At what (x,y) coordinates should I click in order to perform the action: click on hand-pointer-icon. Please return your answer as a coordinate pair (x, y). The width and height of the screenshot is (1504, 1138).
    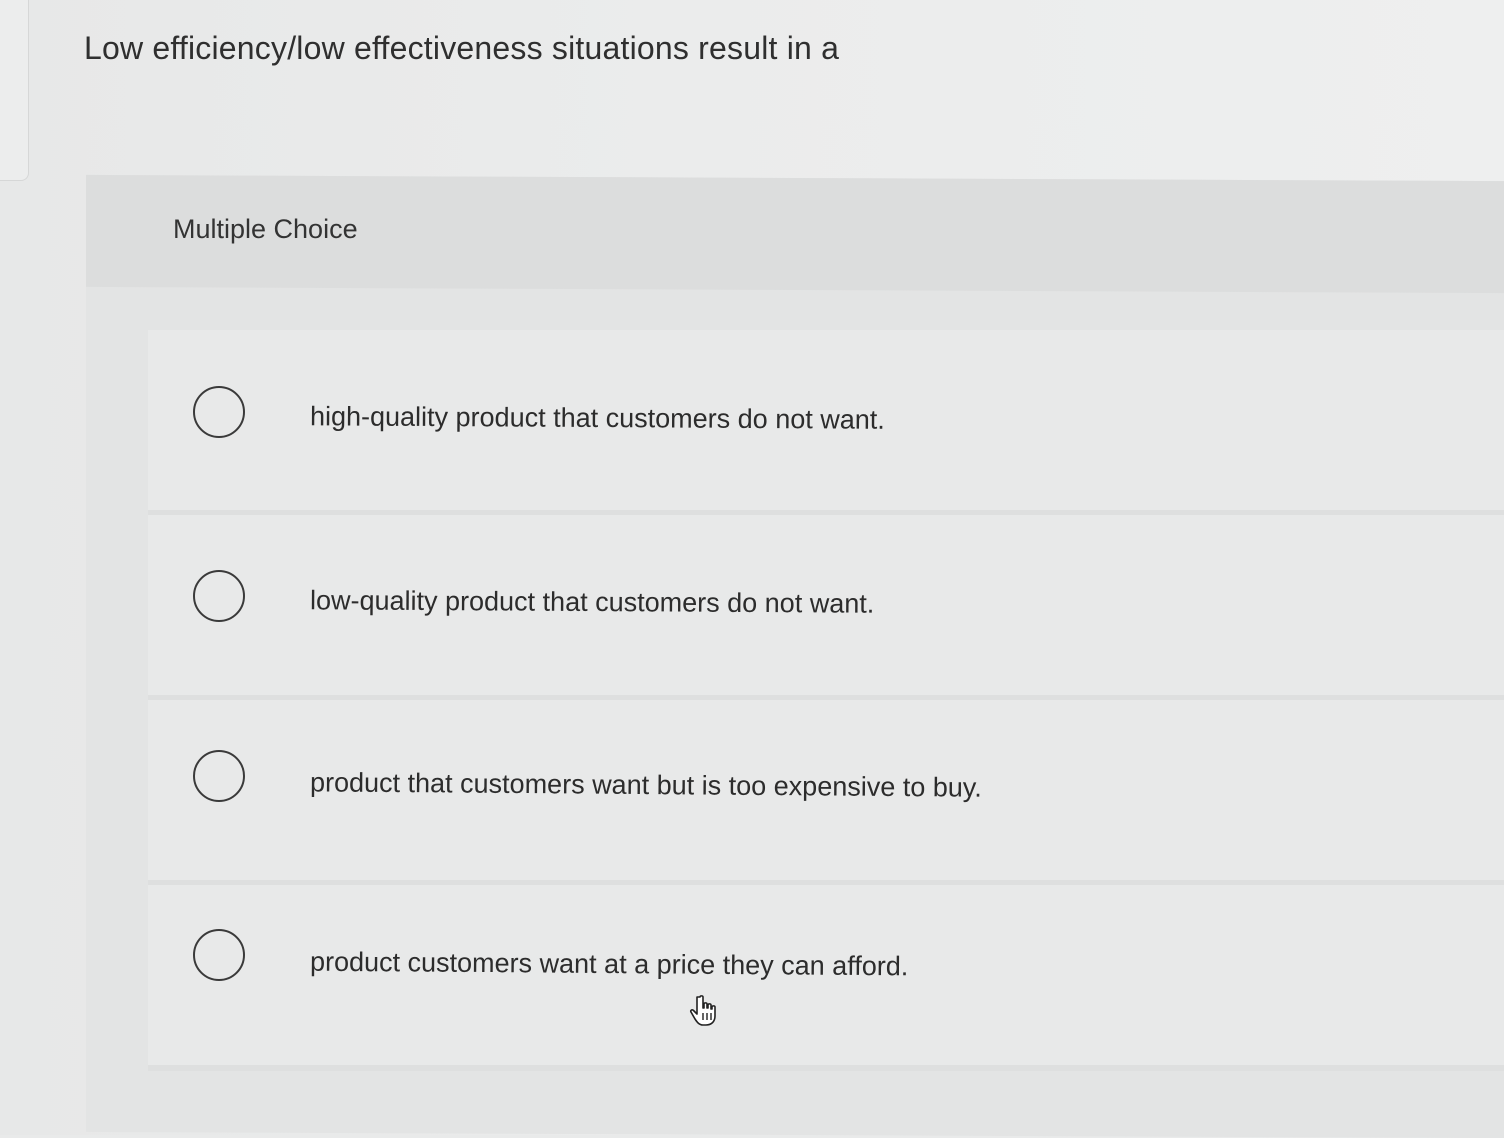
    Looking at the image, I should click on (705, 1011).